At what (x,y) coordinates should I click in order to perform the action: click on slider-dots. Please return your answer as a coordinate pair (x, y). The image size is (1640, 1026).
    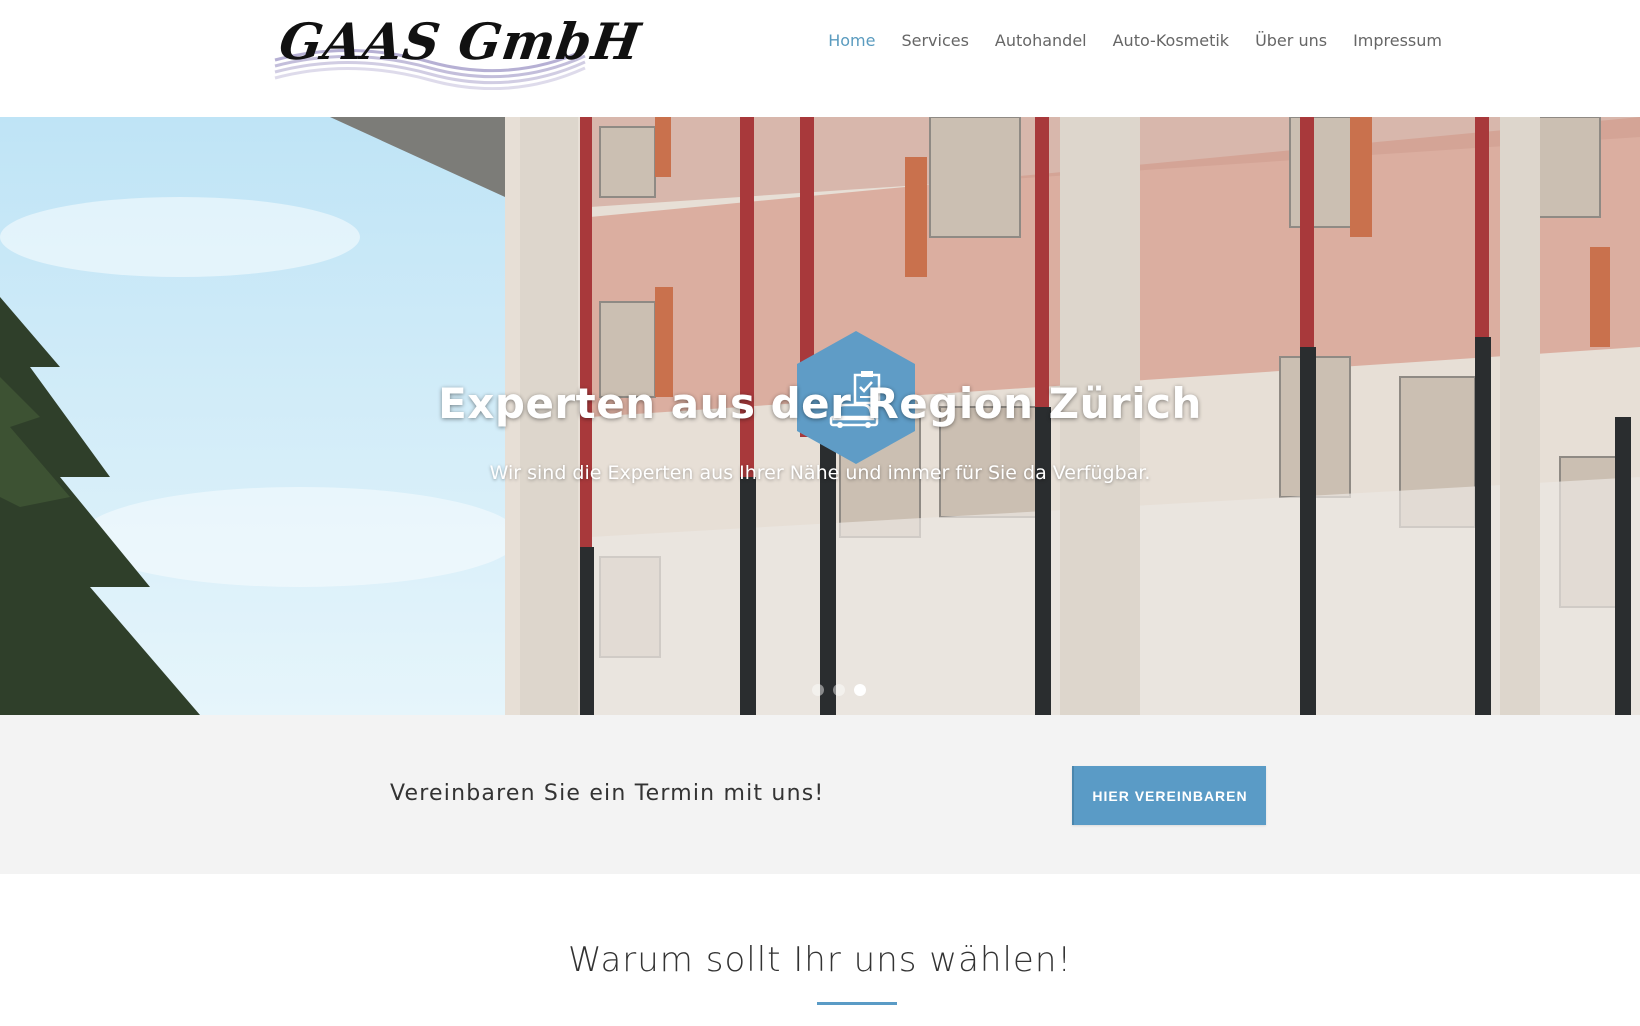
    Looking at the image, I should click on (820, 690).